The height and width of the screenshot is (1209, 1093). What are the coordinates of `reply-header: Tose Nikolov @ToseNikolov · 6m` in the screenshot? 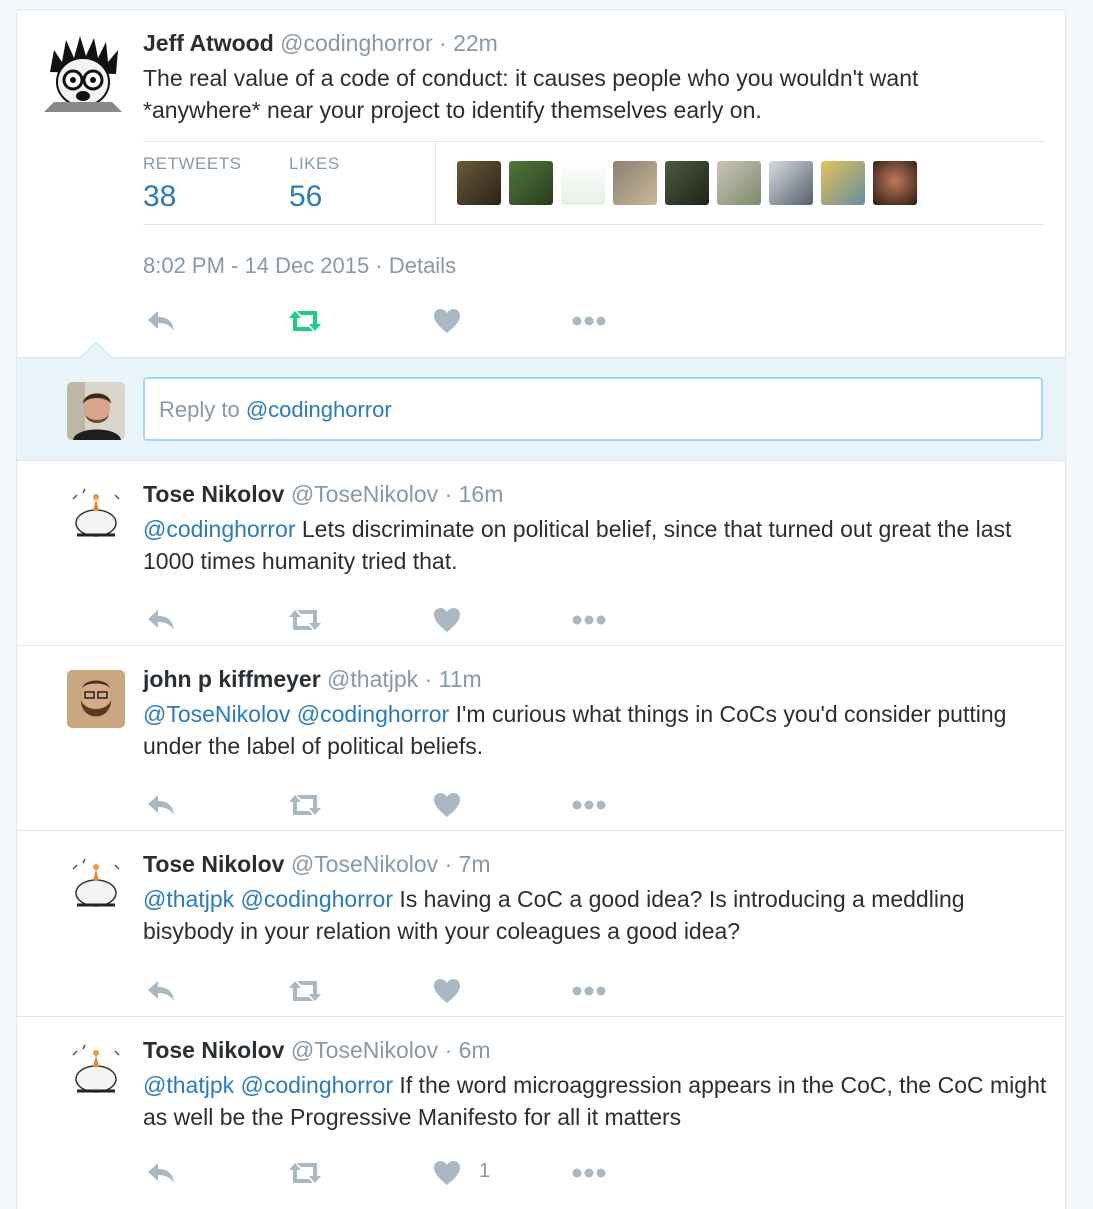 It's located at (317, 1050).